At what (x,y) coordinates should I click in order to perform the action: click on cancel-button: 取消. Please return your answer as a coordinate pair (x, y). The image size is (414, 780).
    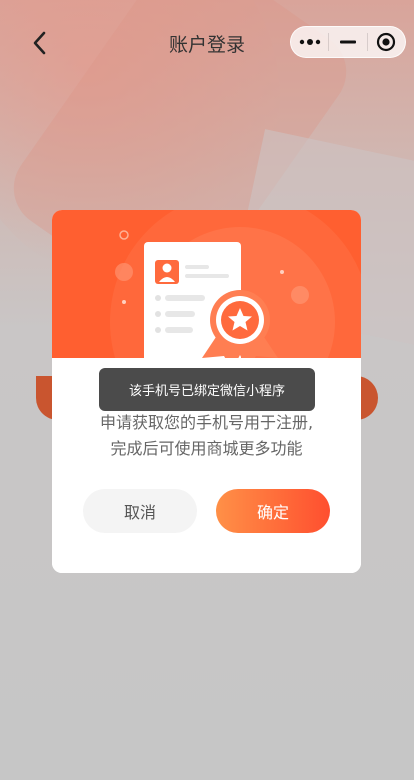
    Looking at the image, I should click on (140, 511).